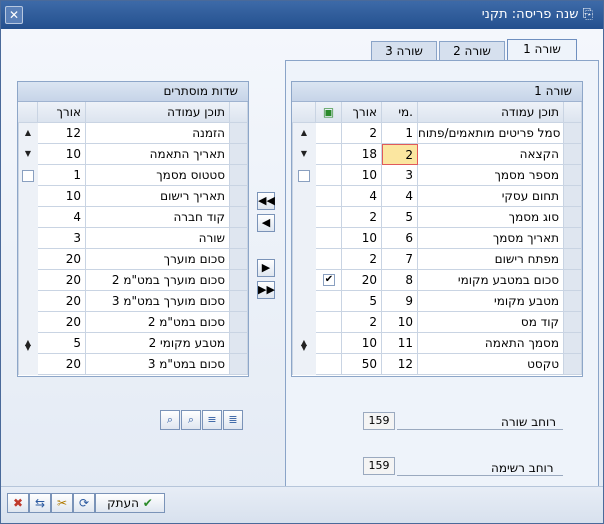 This screenshot has height=524, width=604. Describe the element at coordinates (304, 348) in the screenshot. I see `row-grid-scroll-down-bottom-icon: ▼` at that location.